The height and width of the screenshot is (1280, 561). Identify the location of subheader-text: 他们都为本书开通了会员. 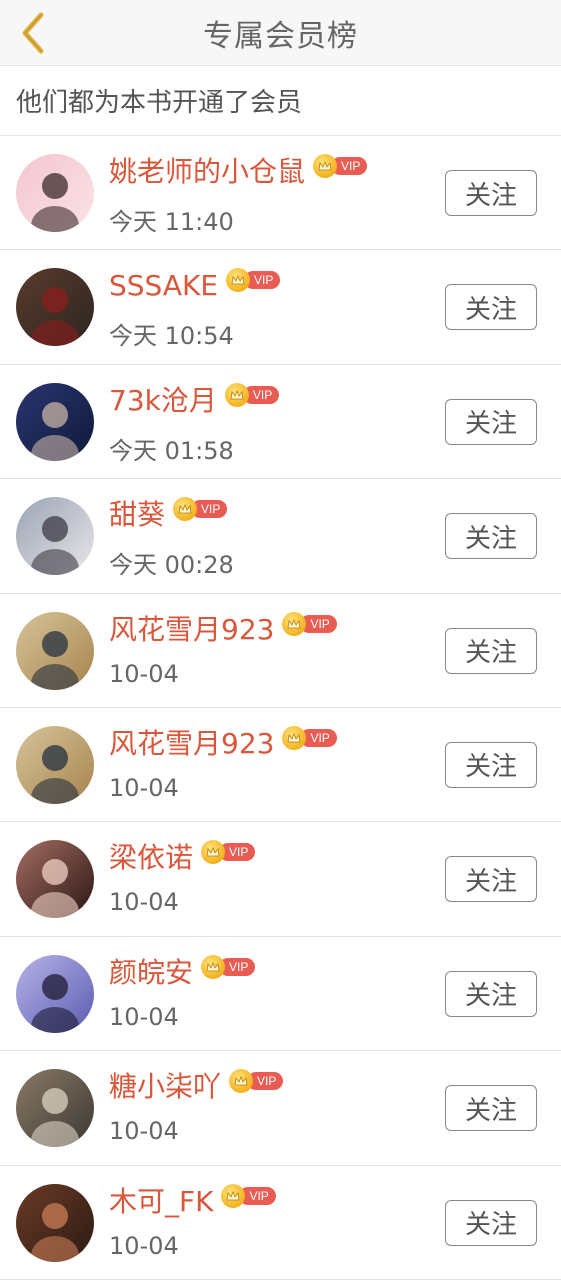
(280, 101).